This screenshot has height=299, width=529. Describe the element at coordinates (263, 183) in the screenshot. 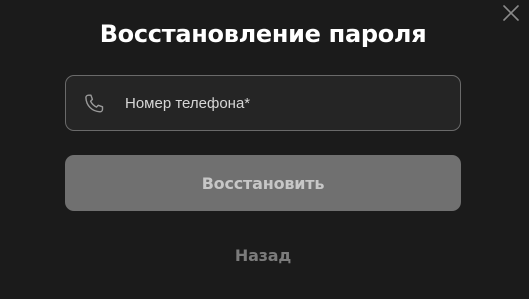

I see `restore-button: Восстановить` at that location.